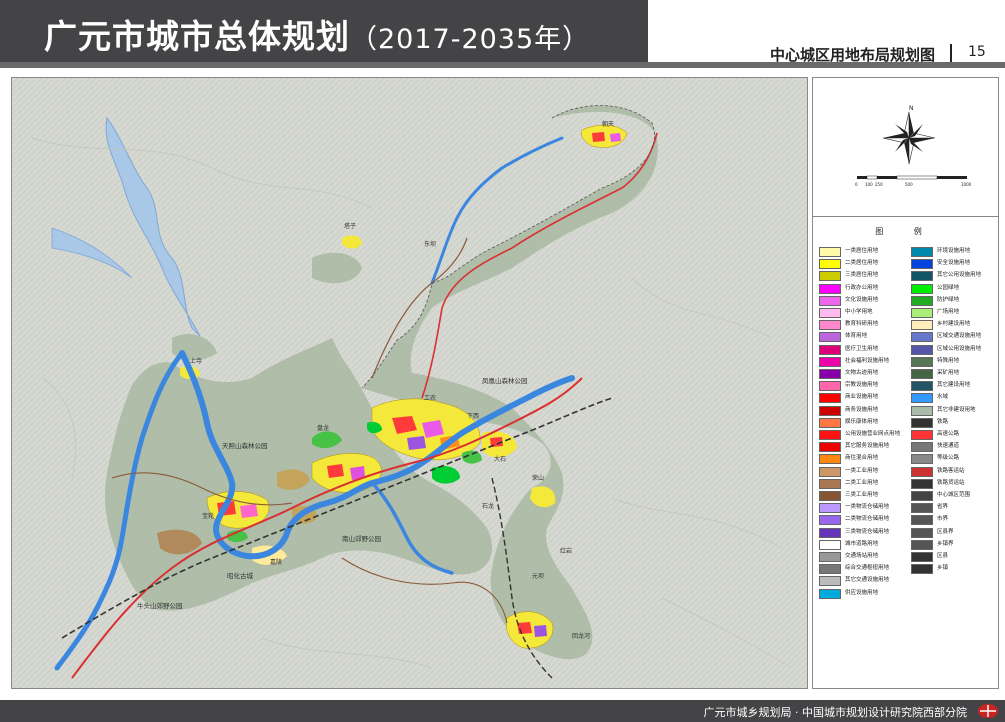  I want to click on footer: 广元市城乡规划局 · 中国城市规划设计研究院西部分院, so click(502, 711).